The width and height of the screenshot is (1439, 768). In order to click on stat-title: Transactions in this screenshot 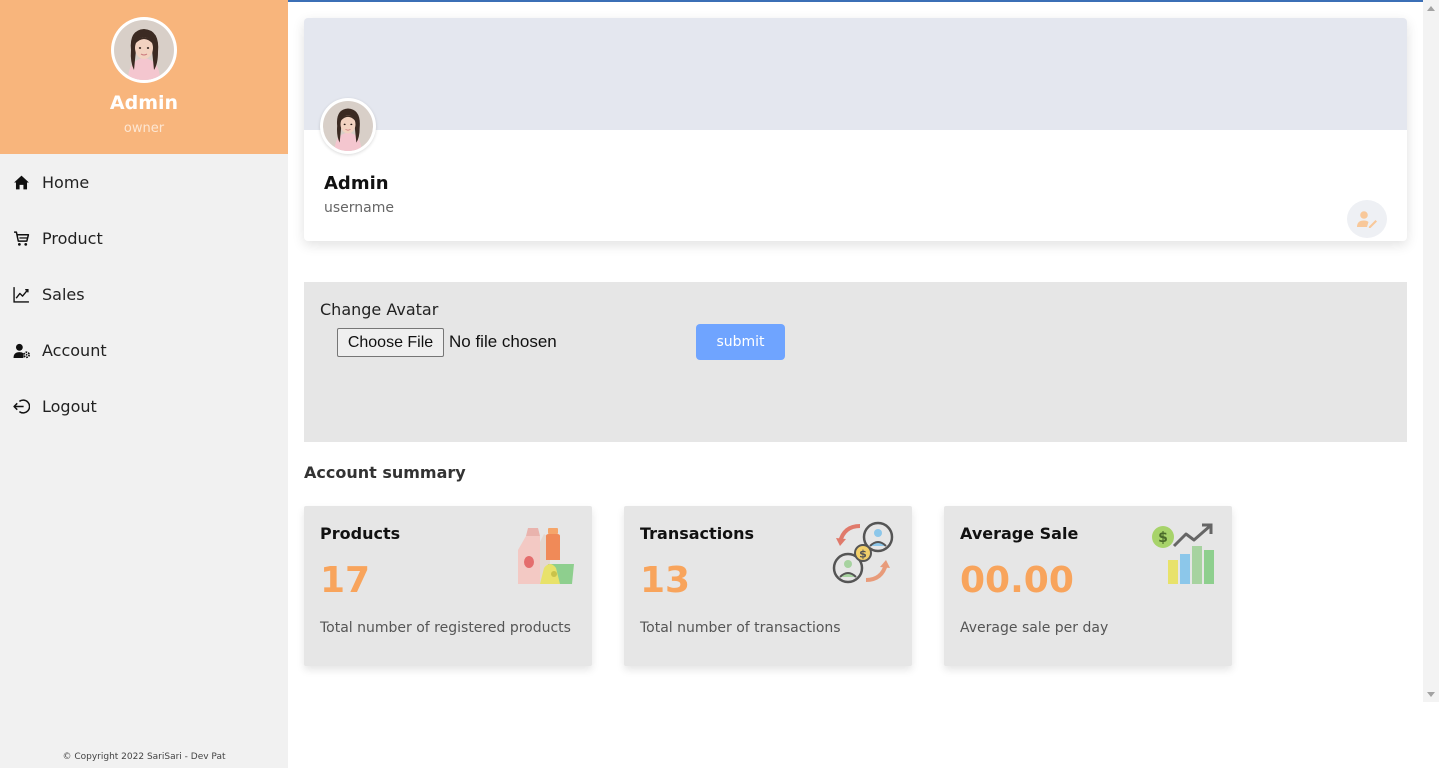, I will do `click(697, 533)`.